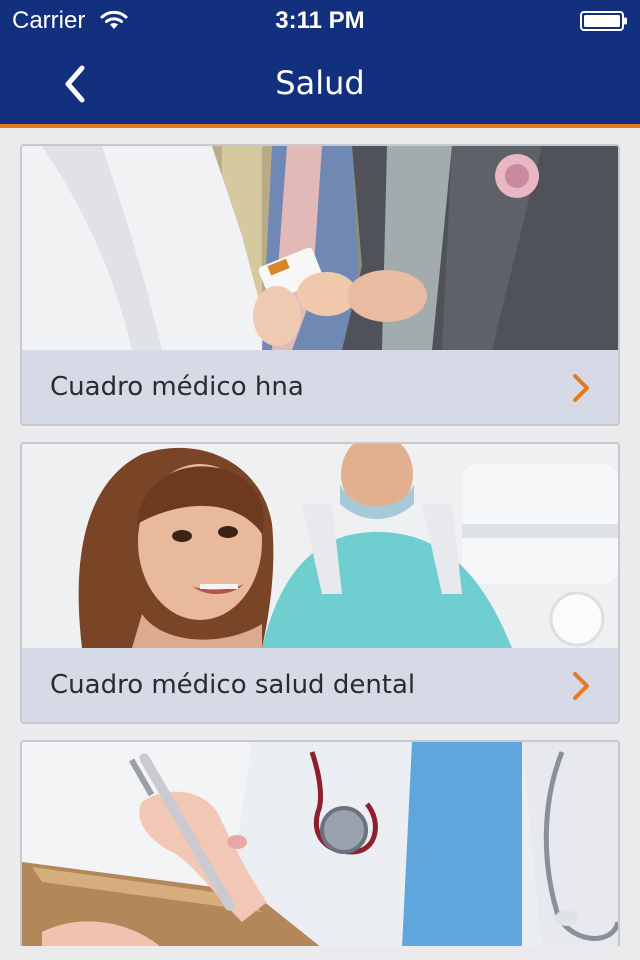 This screenshot has height=960, width=640. I want to click on battery-icon, so click(603, 21).